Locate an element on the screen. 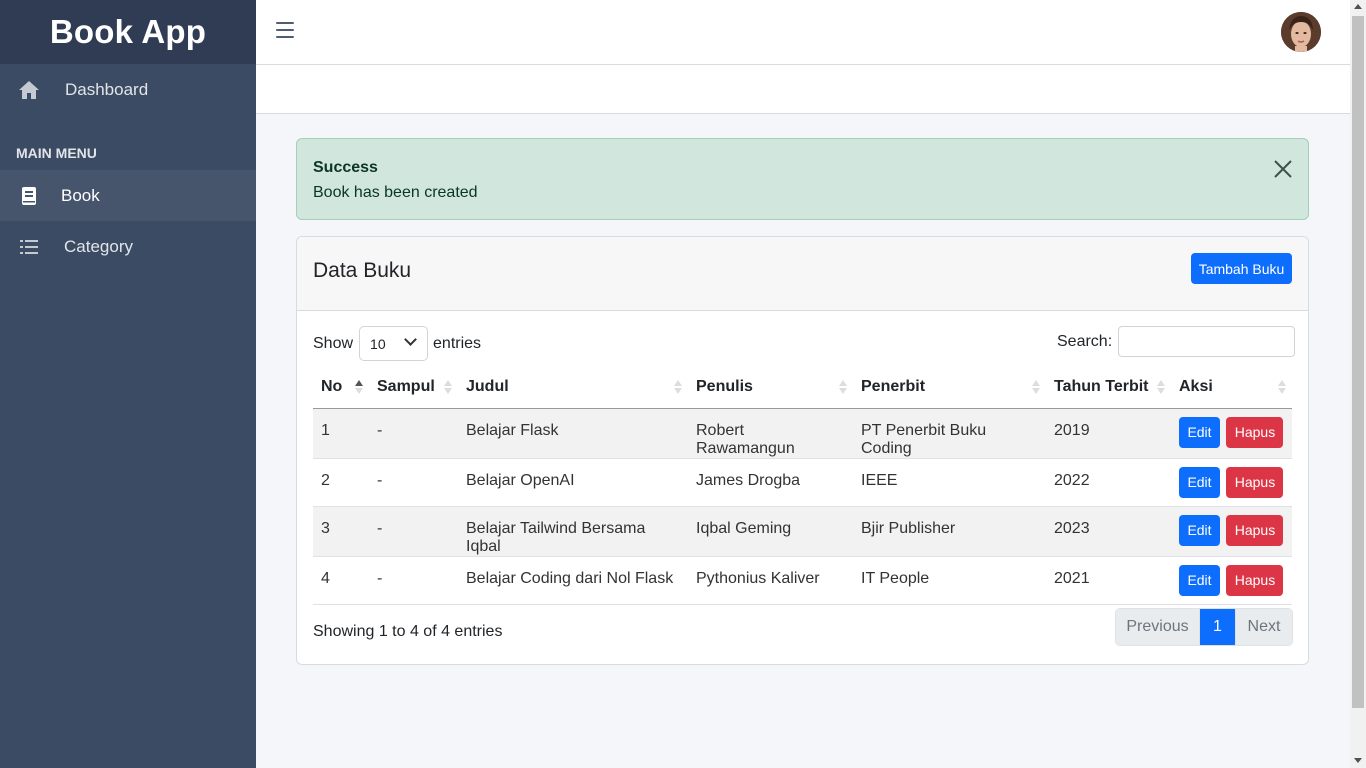  search-input is located at coordinates (1207, 341).